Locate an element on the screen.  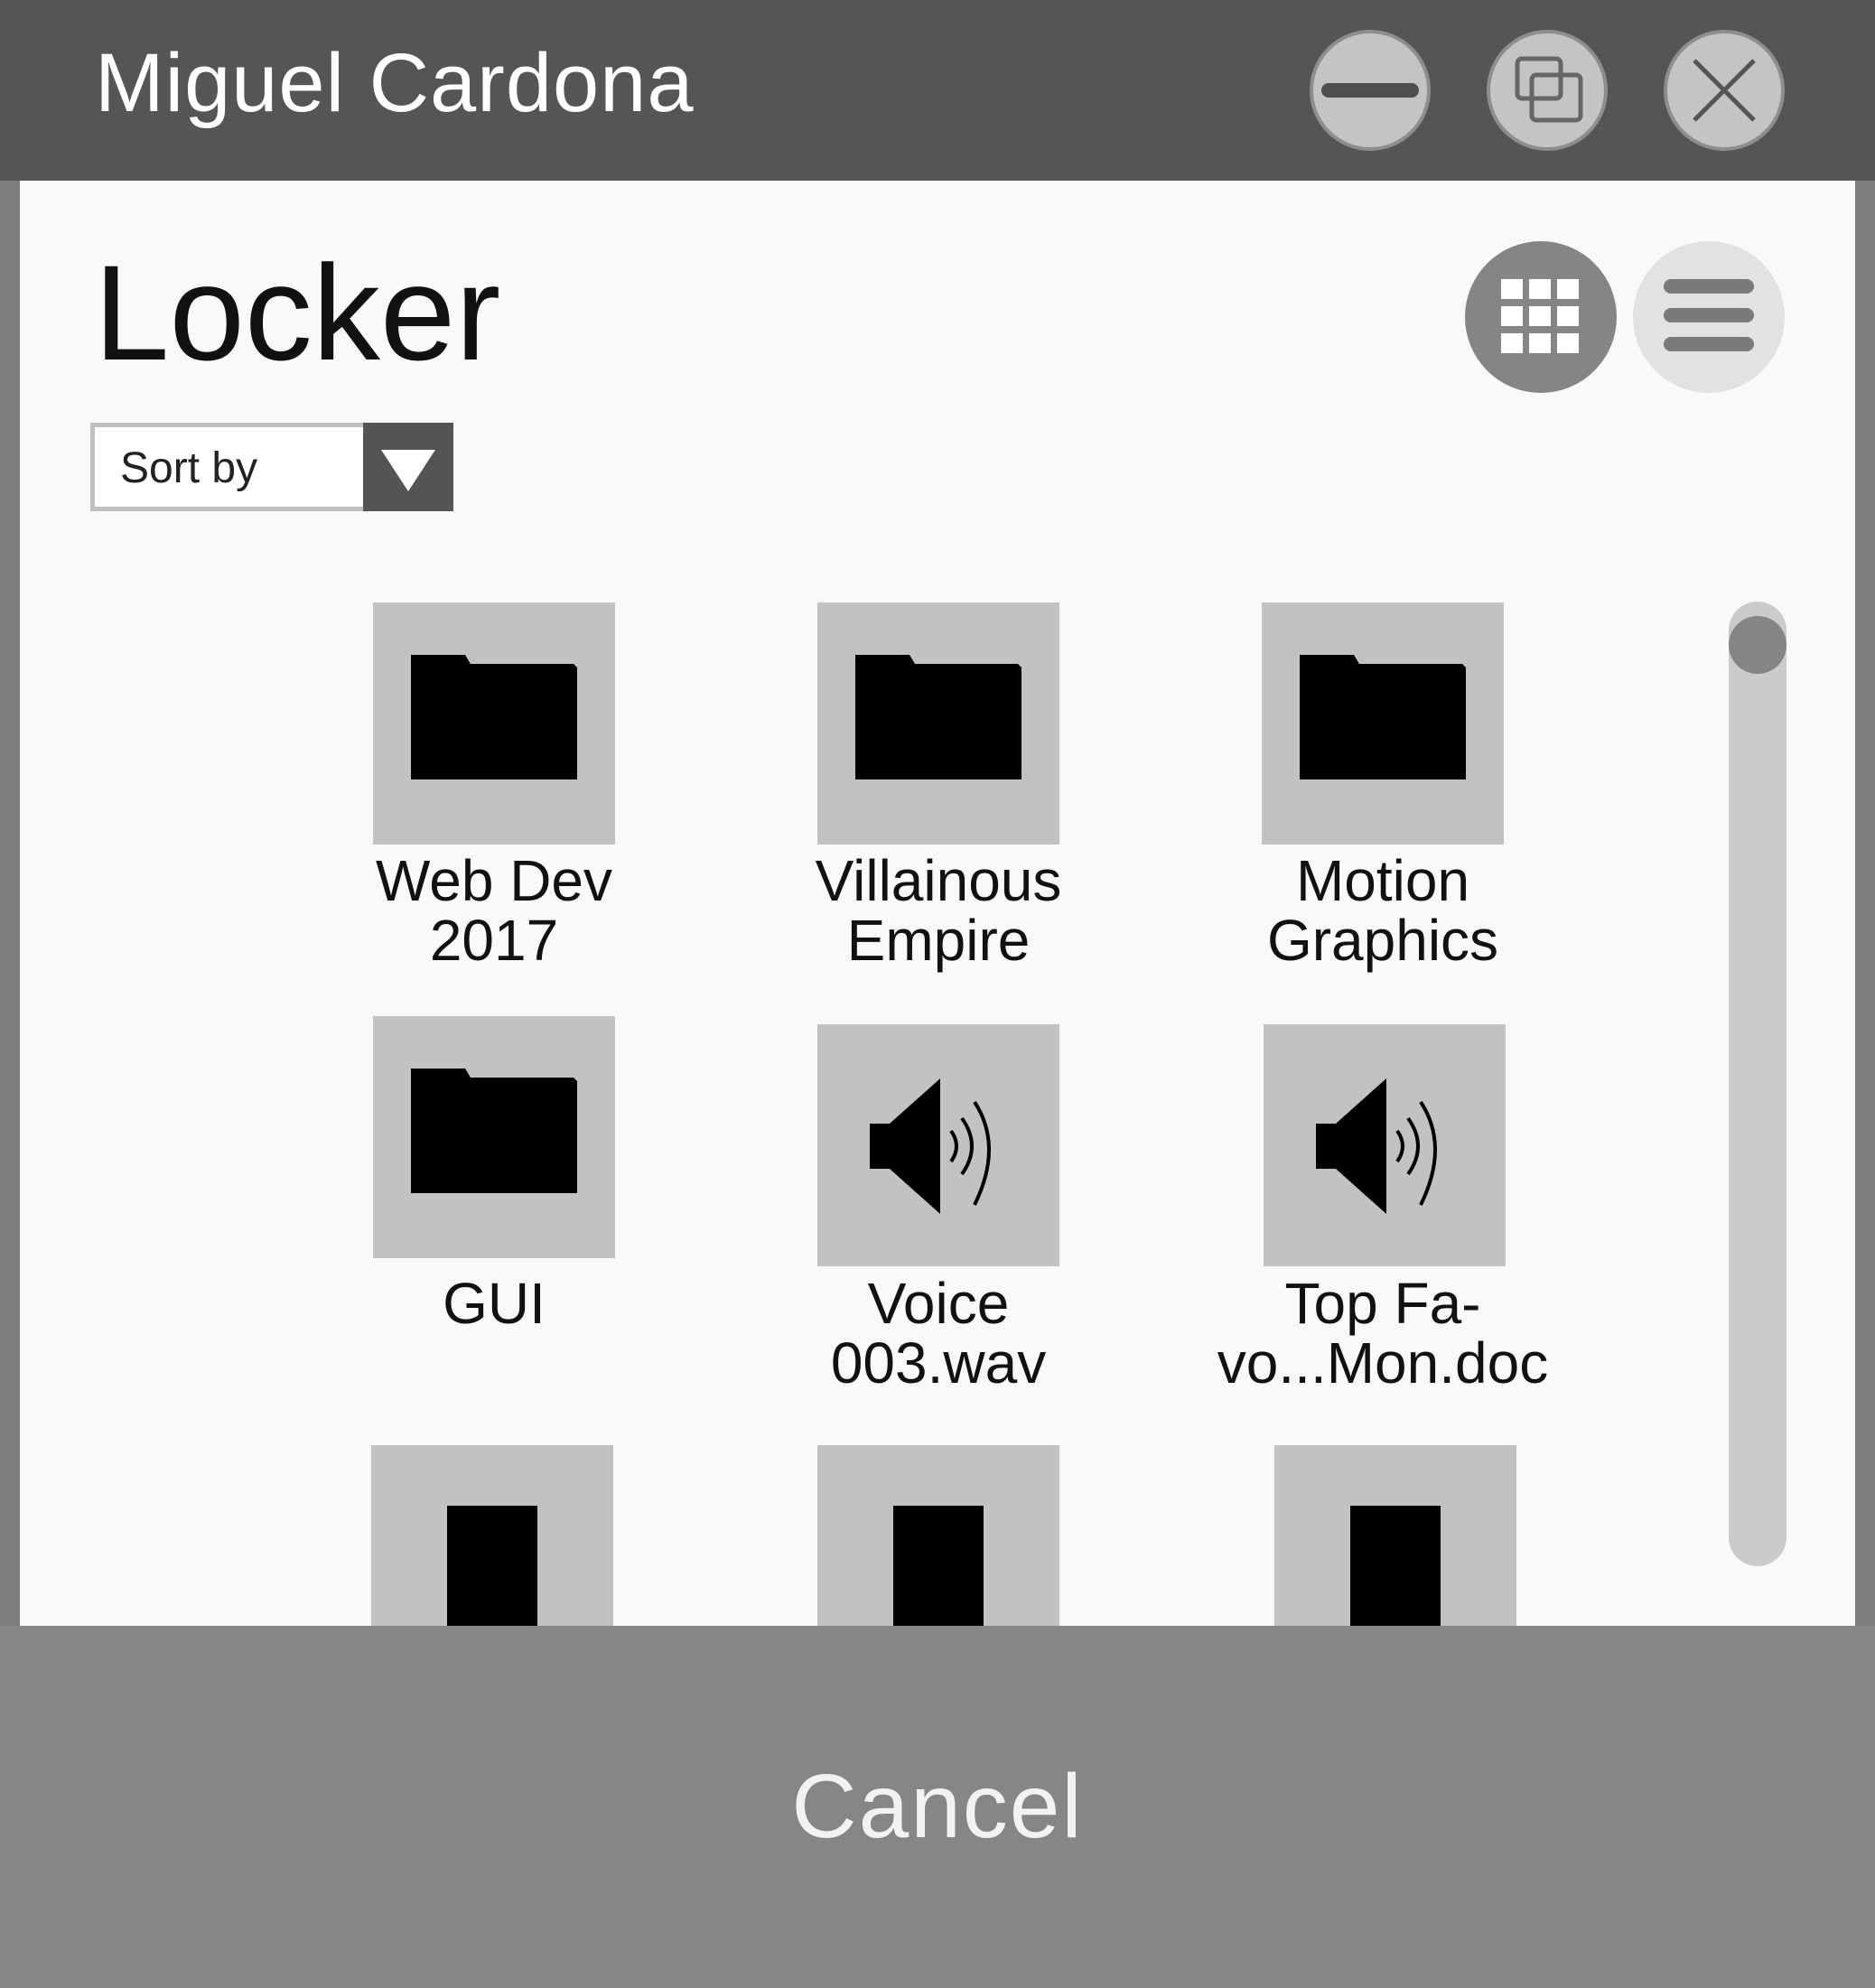
dropdown-toggle is located at coordinates (408, 467).